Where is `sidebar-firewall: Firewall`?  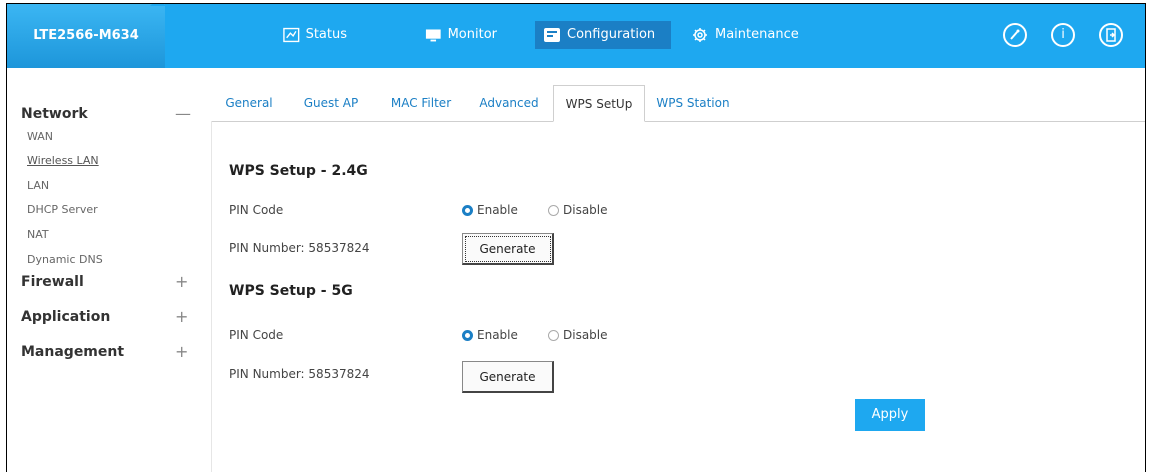
sidebar-firewall: Firewall is located at coordinates (52, 282).